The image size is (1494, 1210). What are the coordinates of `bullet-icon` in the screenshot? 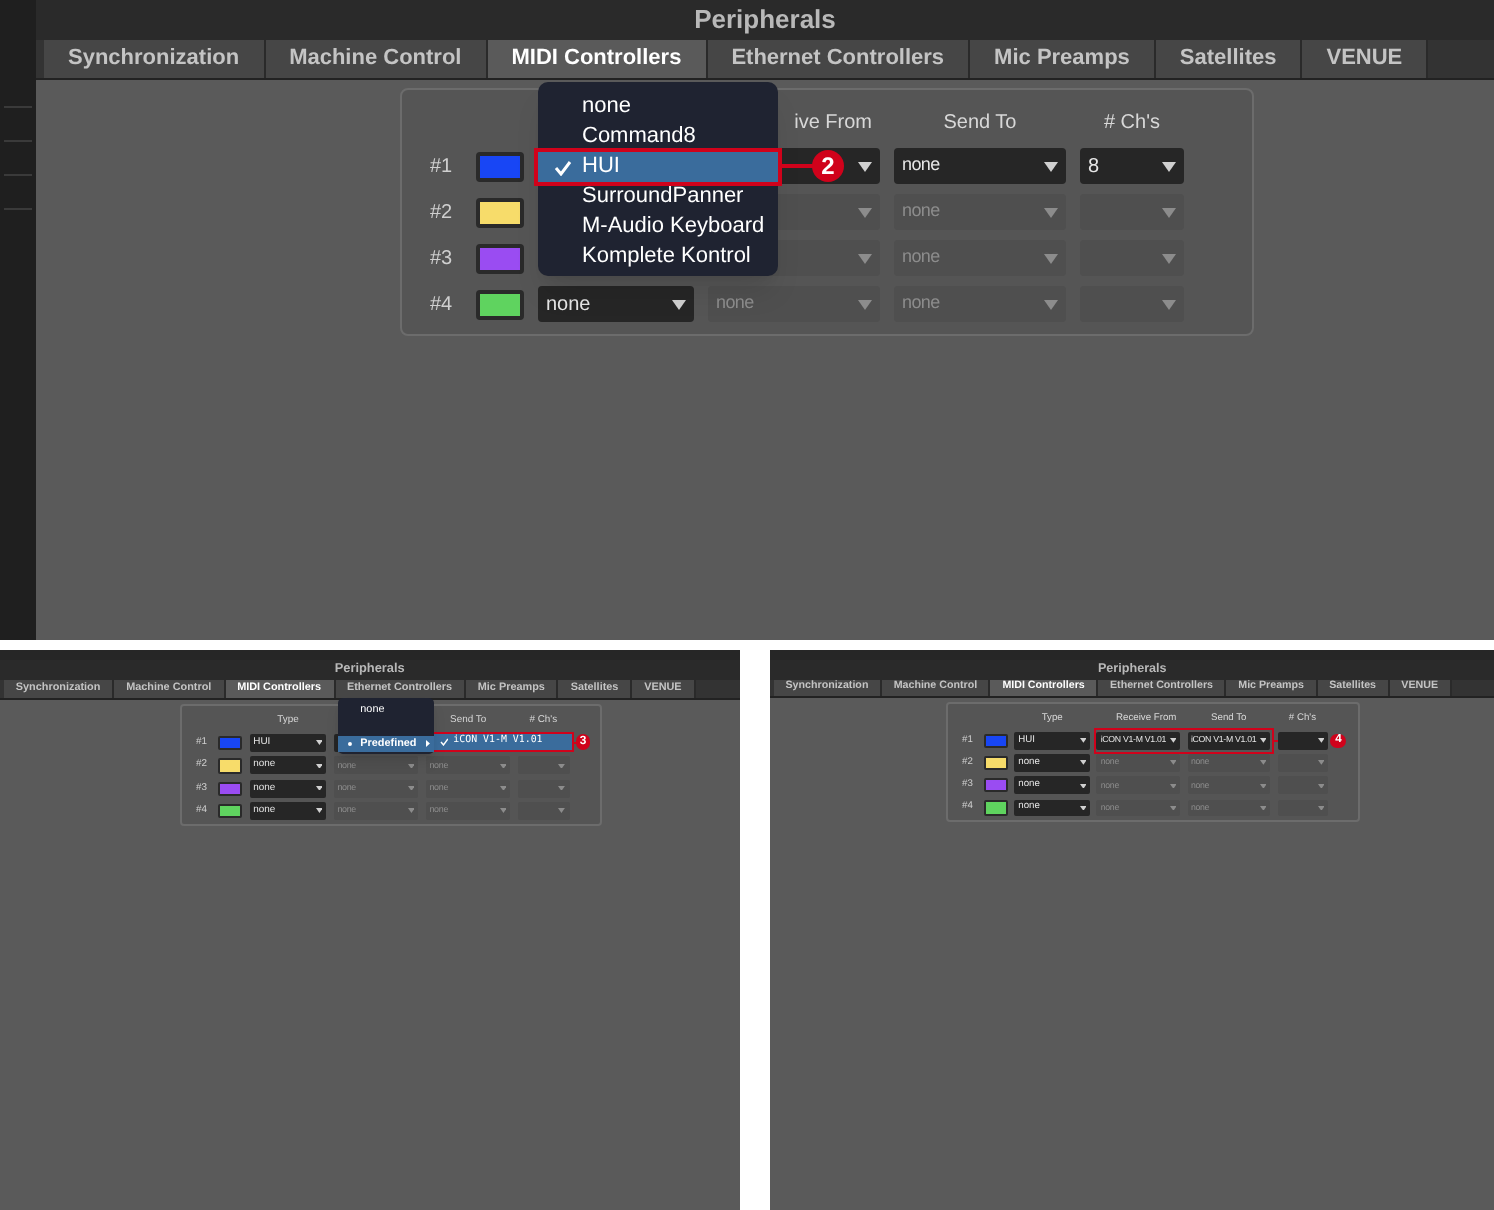 It's located at (350, 743).